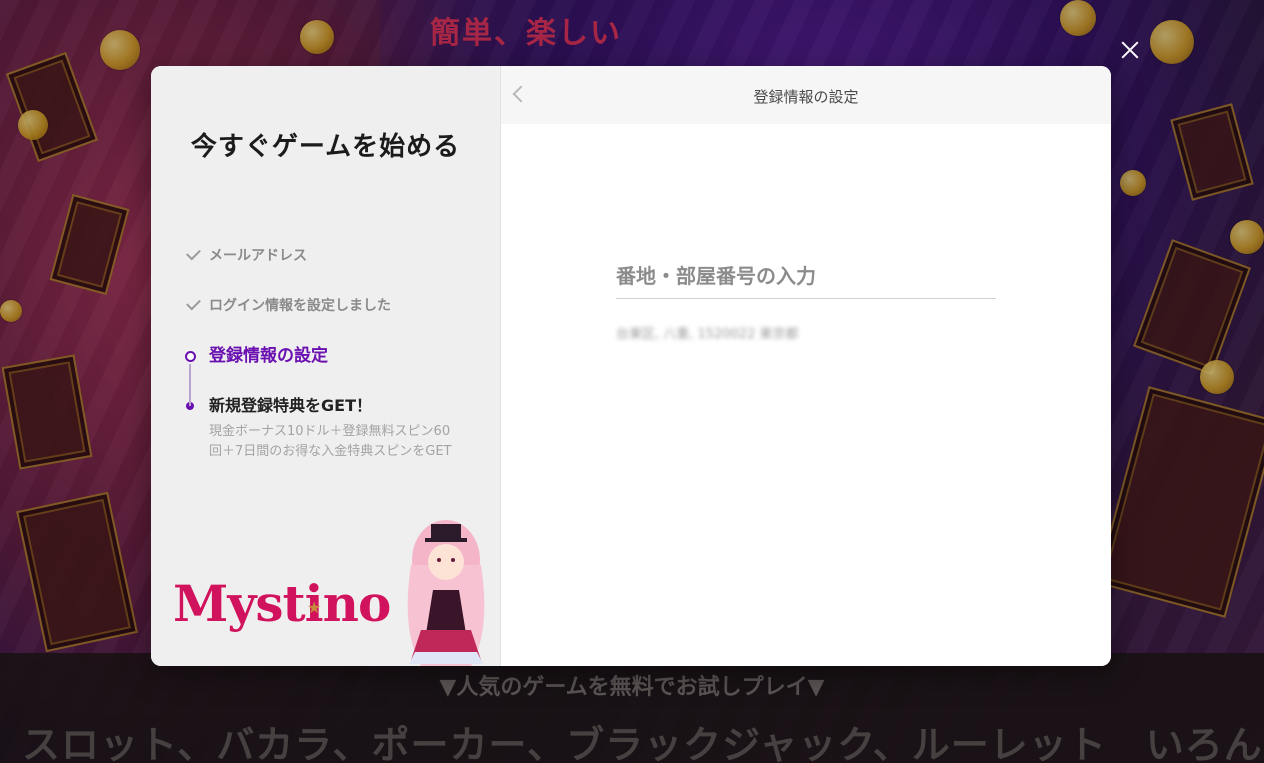 The width and height of the screenshot is (1264, 763). I want to click on step-label: メールアドレス, so click(258, 256).